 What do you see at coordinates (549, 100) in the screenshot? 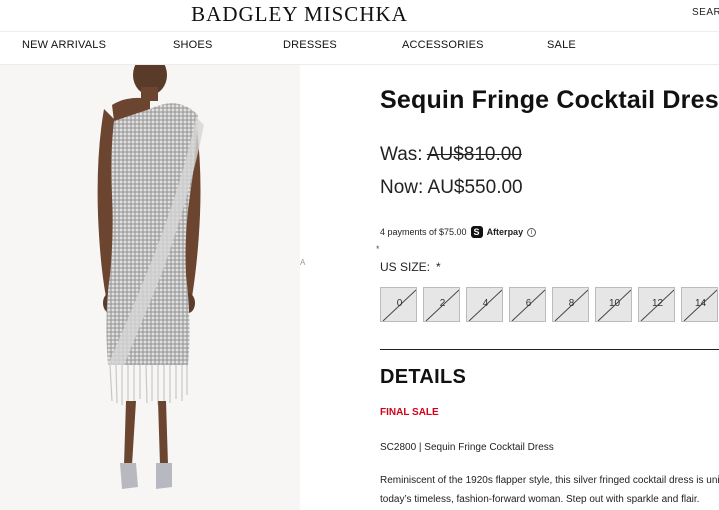
I see `product-title: Sequin Fringe Cocktail Dress` at bounding box center [549, 100].